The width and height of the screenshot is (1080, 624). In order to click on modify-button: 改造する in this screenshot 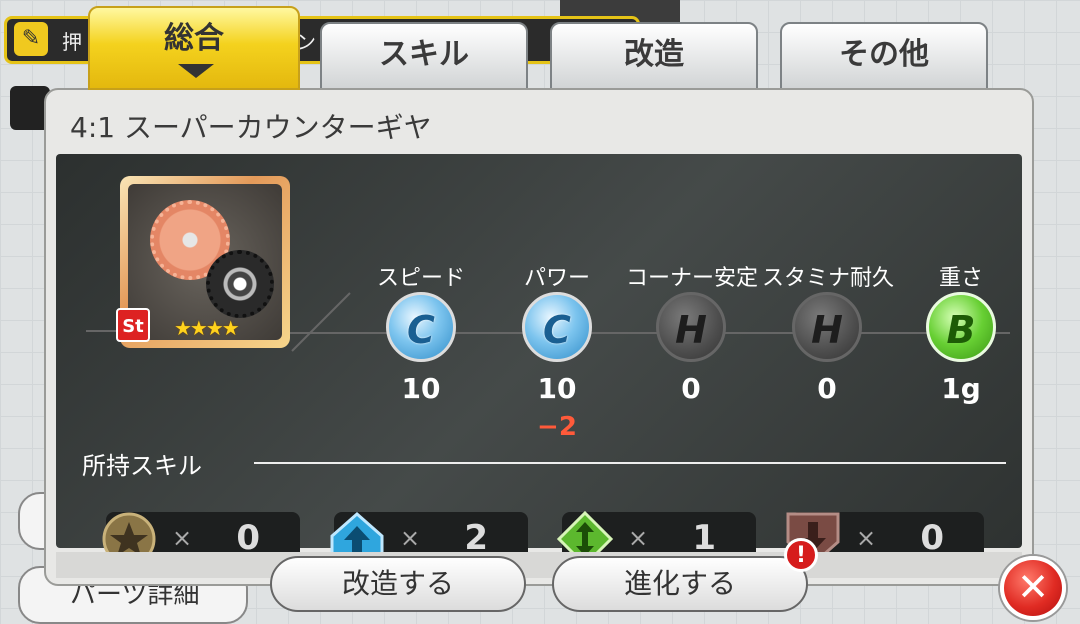, I will do `click(398, 584)`.